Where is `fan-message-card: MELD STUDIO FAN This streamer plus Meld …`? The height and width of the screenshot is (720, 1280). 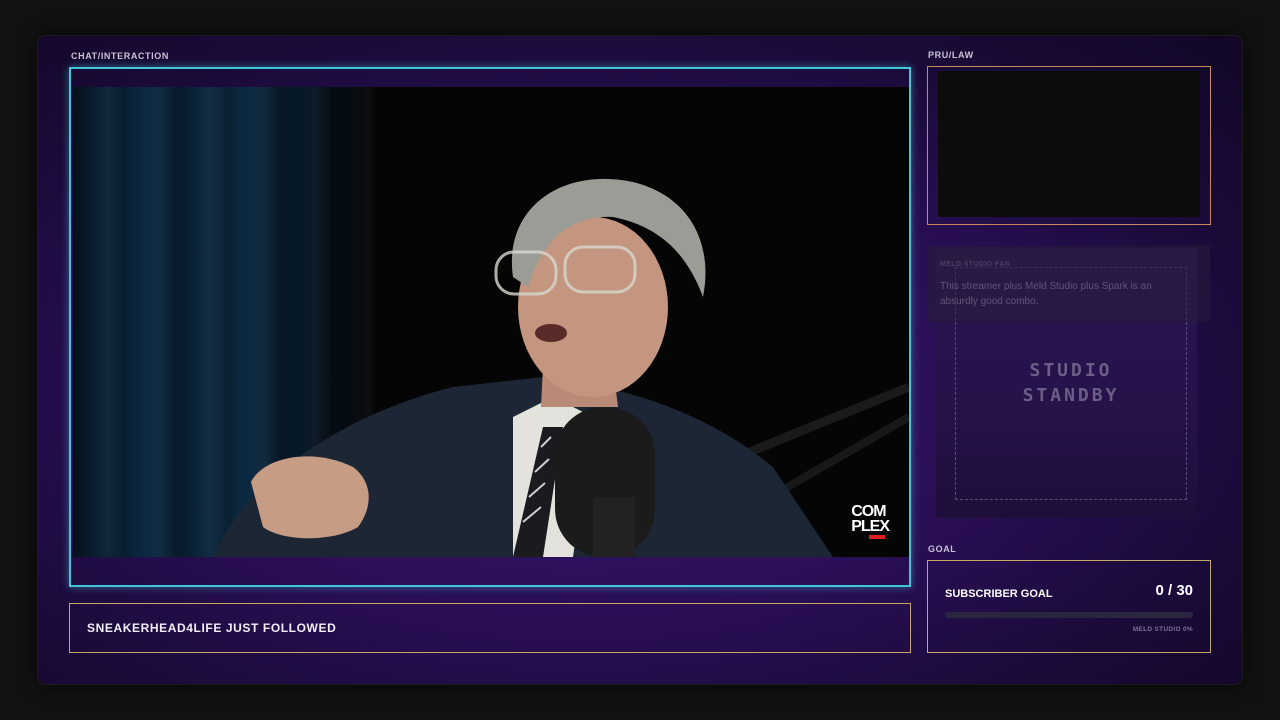
fan-message-card: MELD STUDIO FAN This streamer plus Meld … is located at coordinates (1069, 284).